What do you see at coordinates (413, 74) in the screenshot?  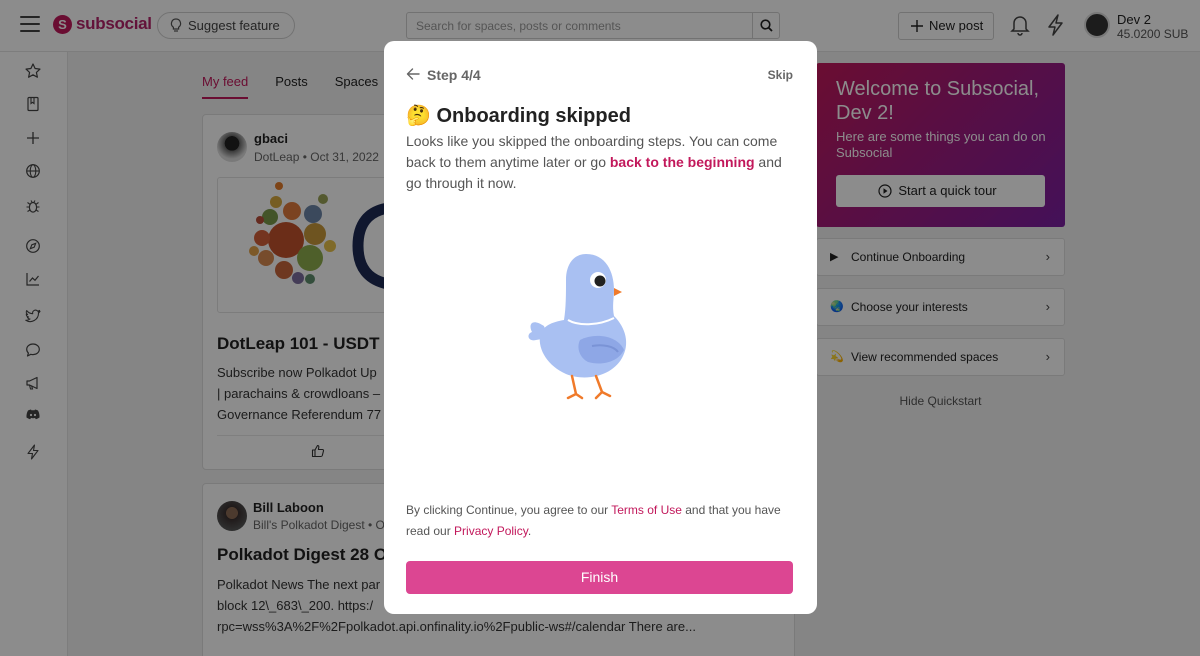 I see `arrow-left-icon` at bounding box center [413, 74].